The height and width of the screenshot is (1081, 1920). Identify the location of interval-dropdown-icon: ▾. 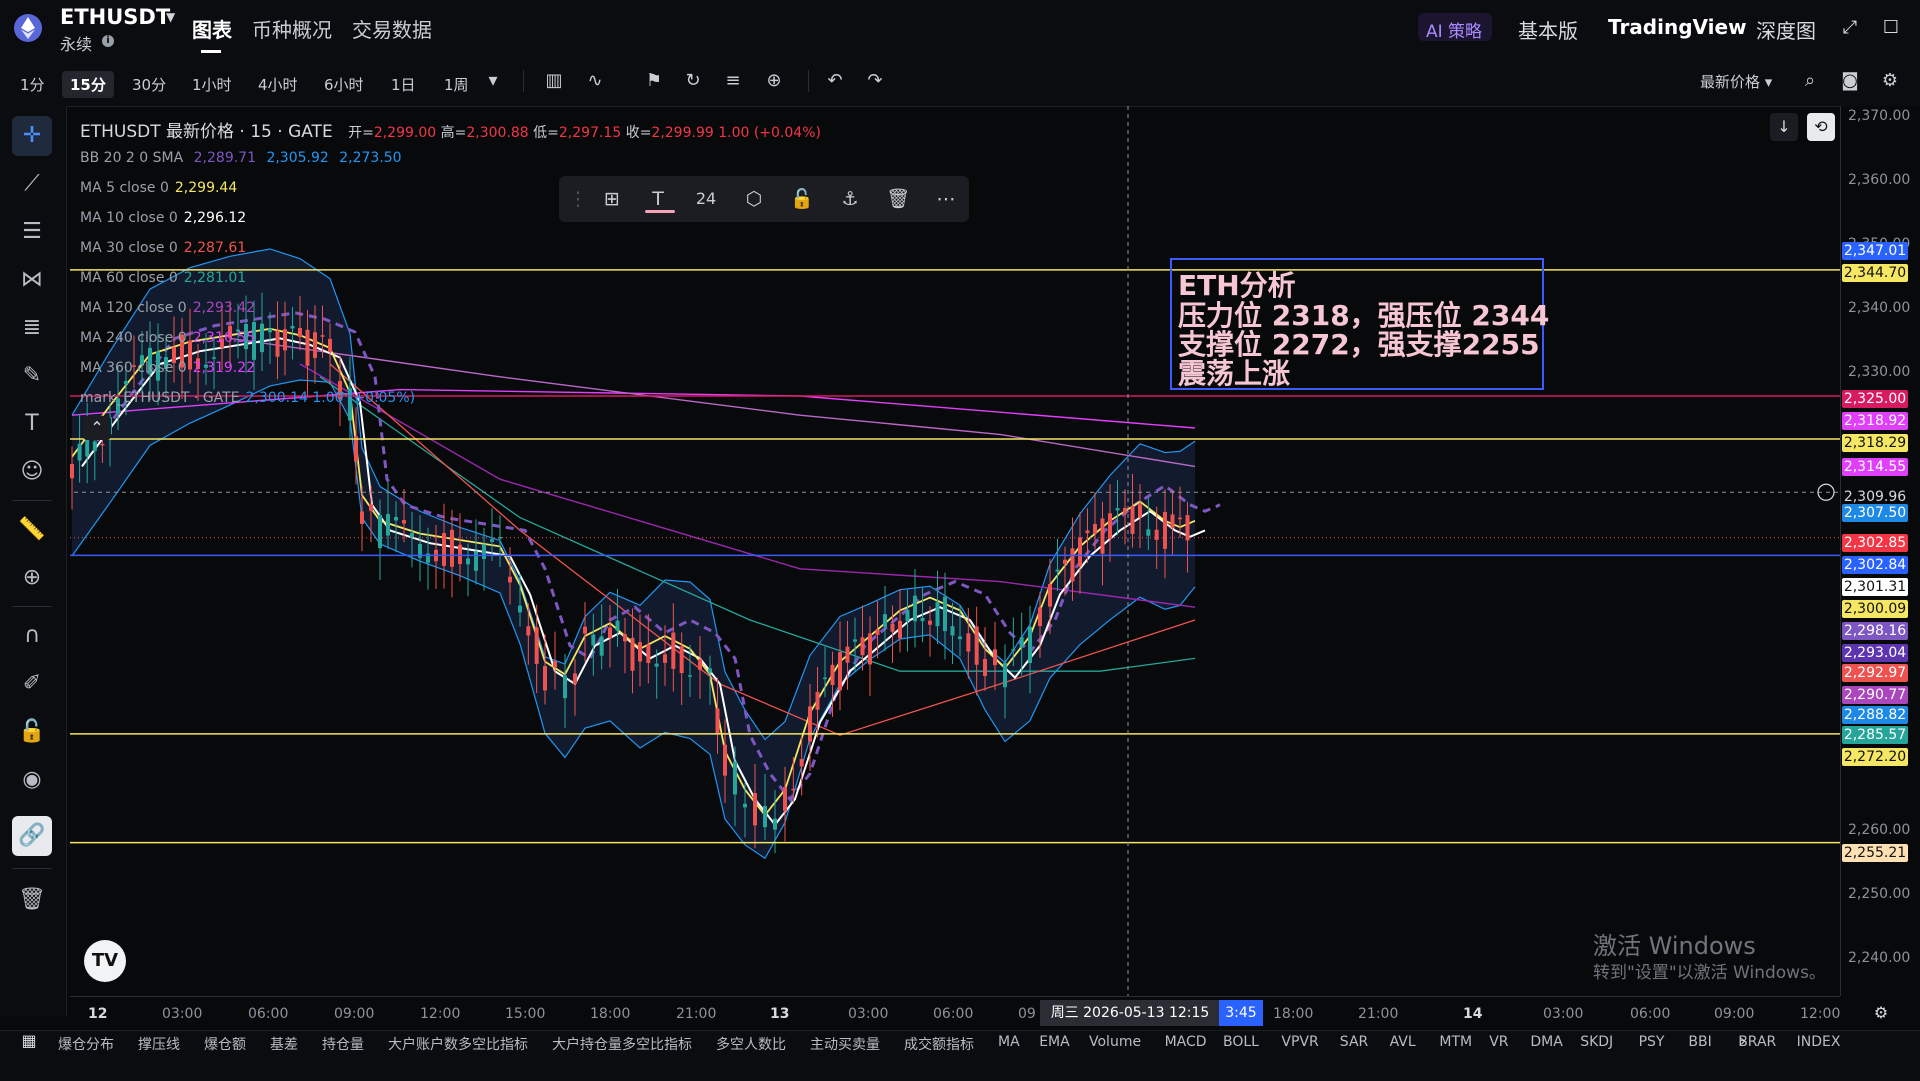
(493, 81).